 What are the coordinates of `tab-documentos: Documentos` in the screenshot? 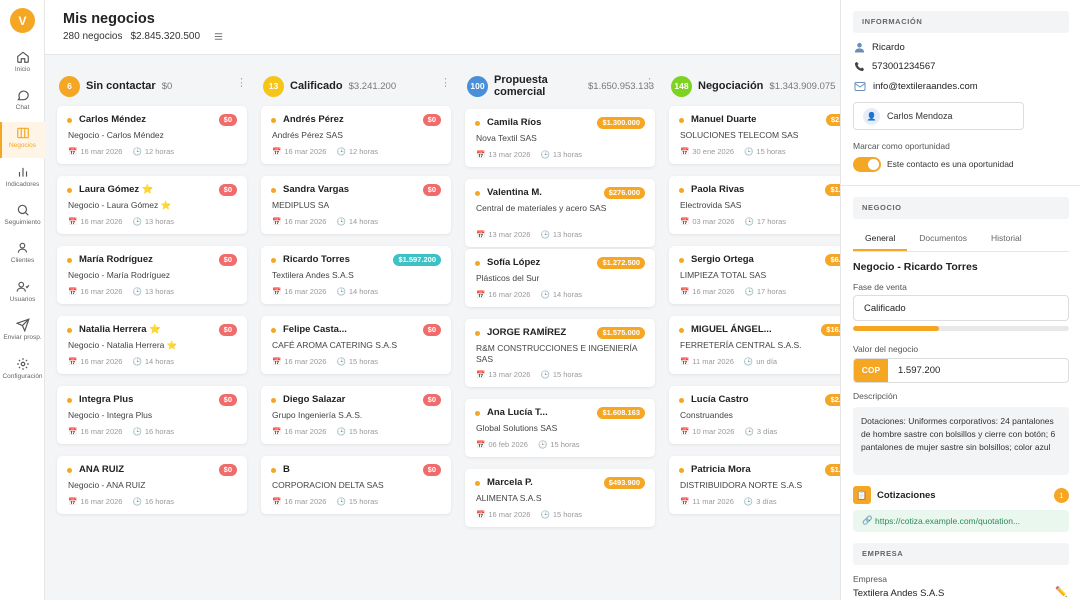 It's located at (943, 238).